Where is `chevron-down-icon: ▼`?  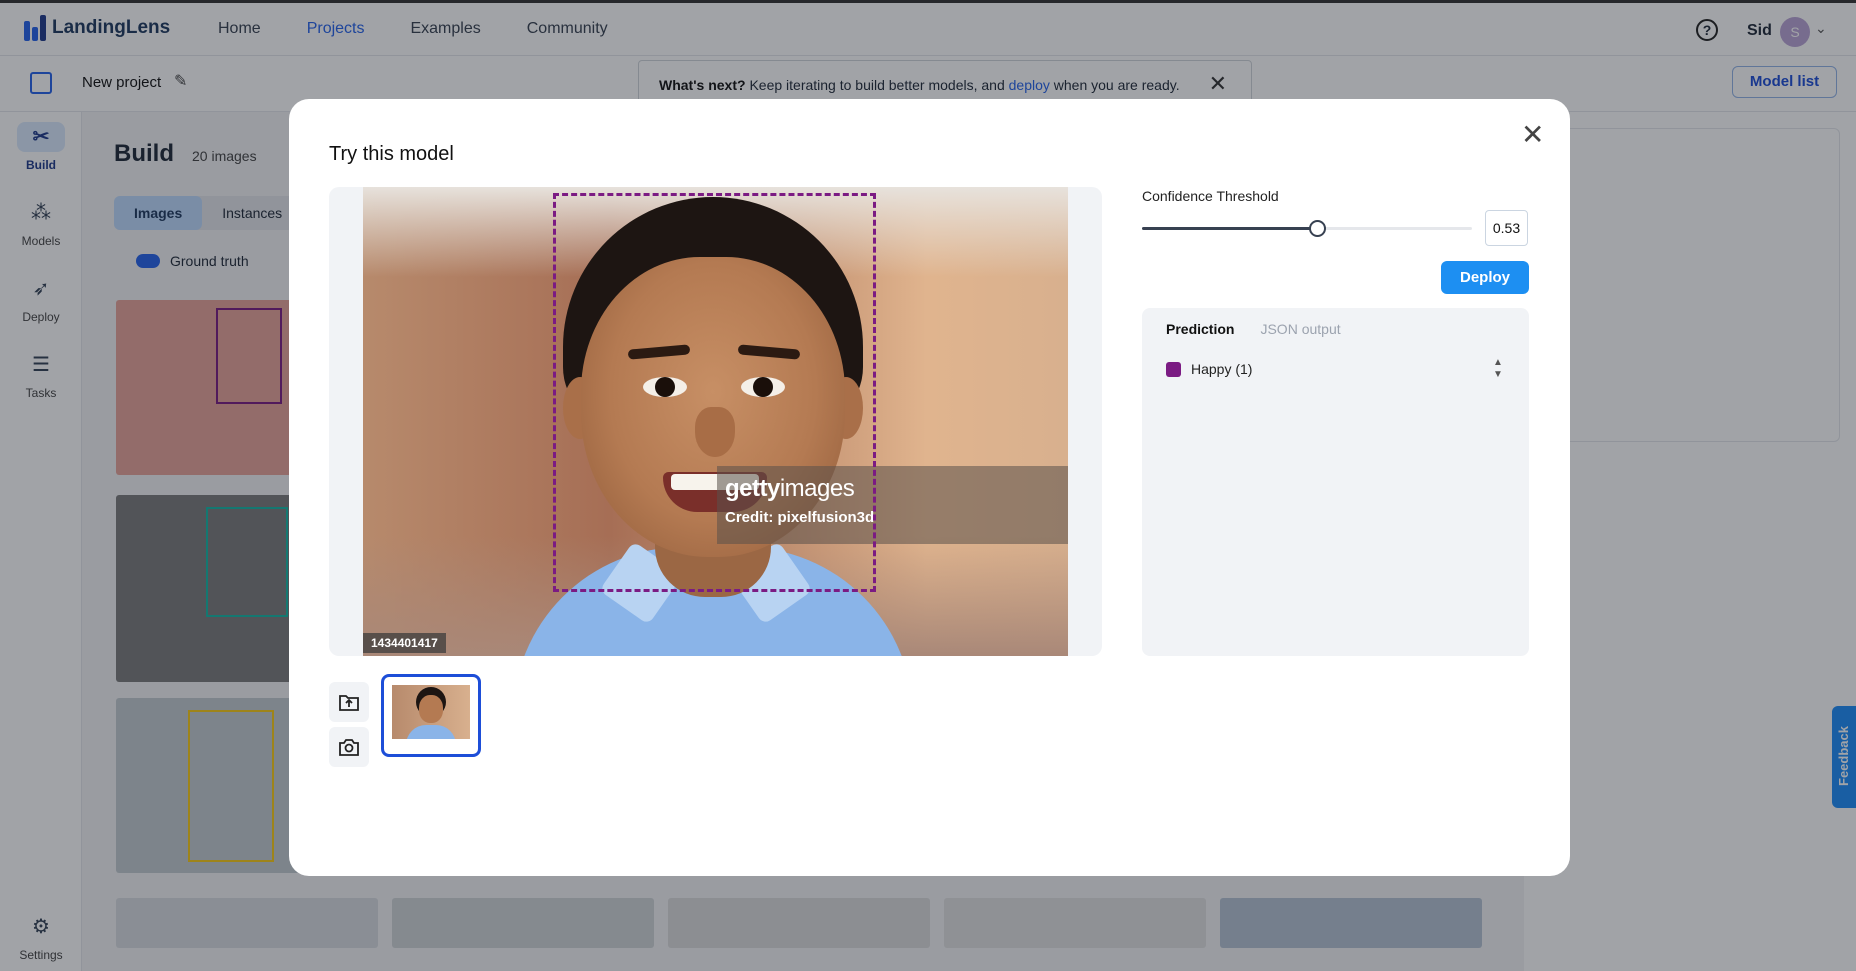 chevron-down-icon: ▼ is located at coordinates (1498, 375).